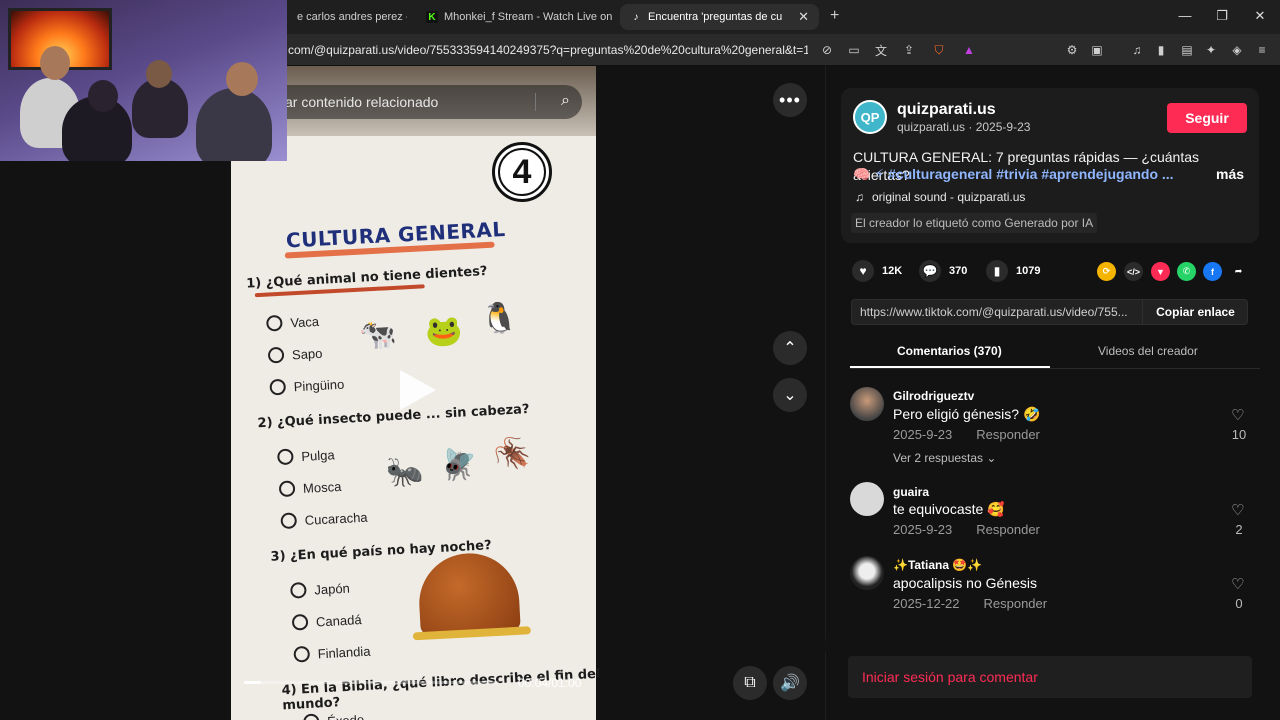  What do you see at coordinates (1148, 351) in the screenshot?
I see `tab-creator-videos: Videos del creador` at bounding box center [1148, 351].